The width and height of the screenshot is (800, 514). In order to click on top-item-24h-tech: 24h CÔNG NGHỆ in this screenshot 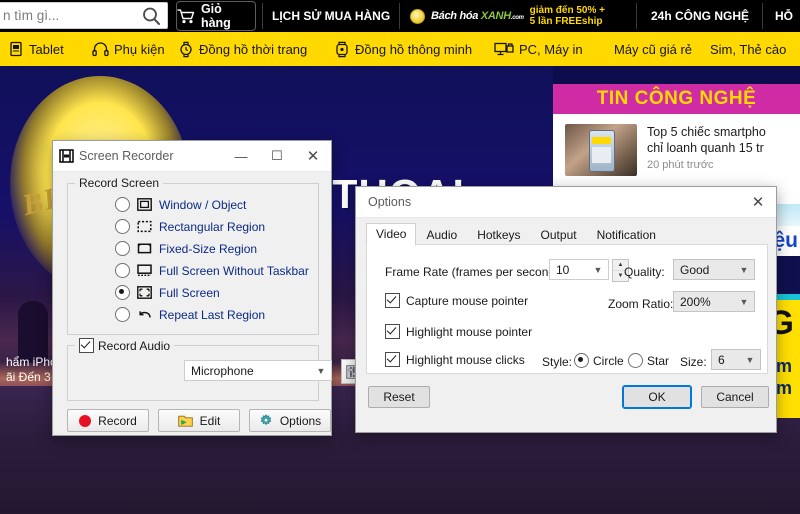, I will do `click(700, 16)`.